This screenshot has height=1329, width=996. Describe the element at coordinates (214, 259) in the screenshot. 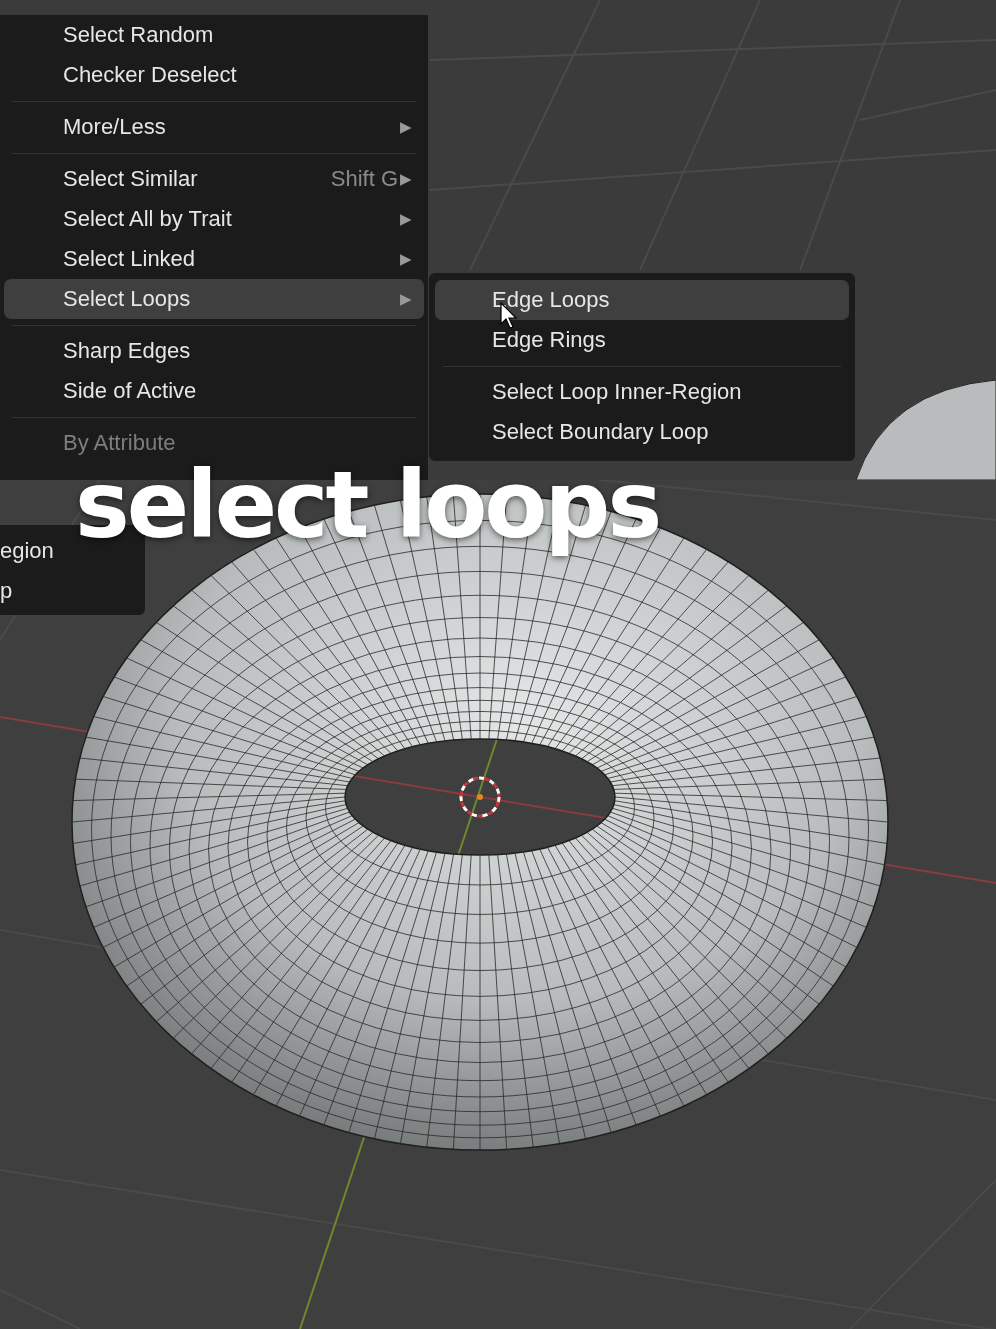

I see `menu-item: Select Linked ▶` at that location.